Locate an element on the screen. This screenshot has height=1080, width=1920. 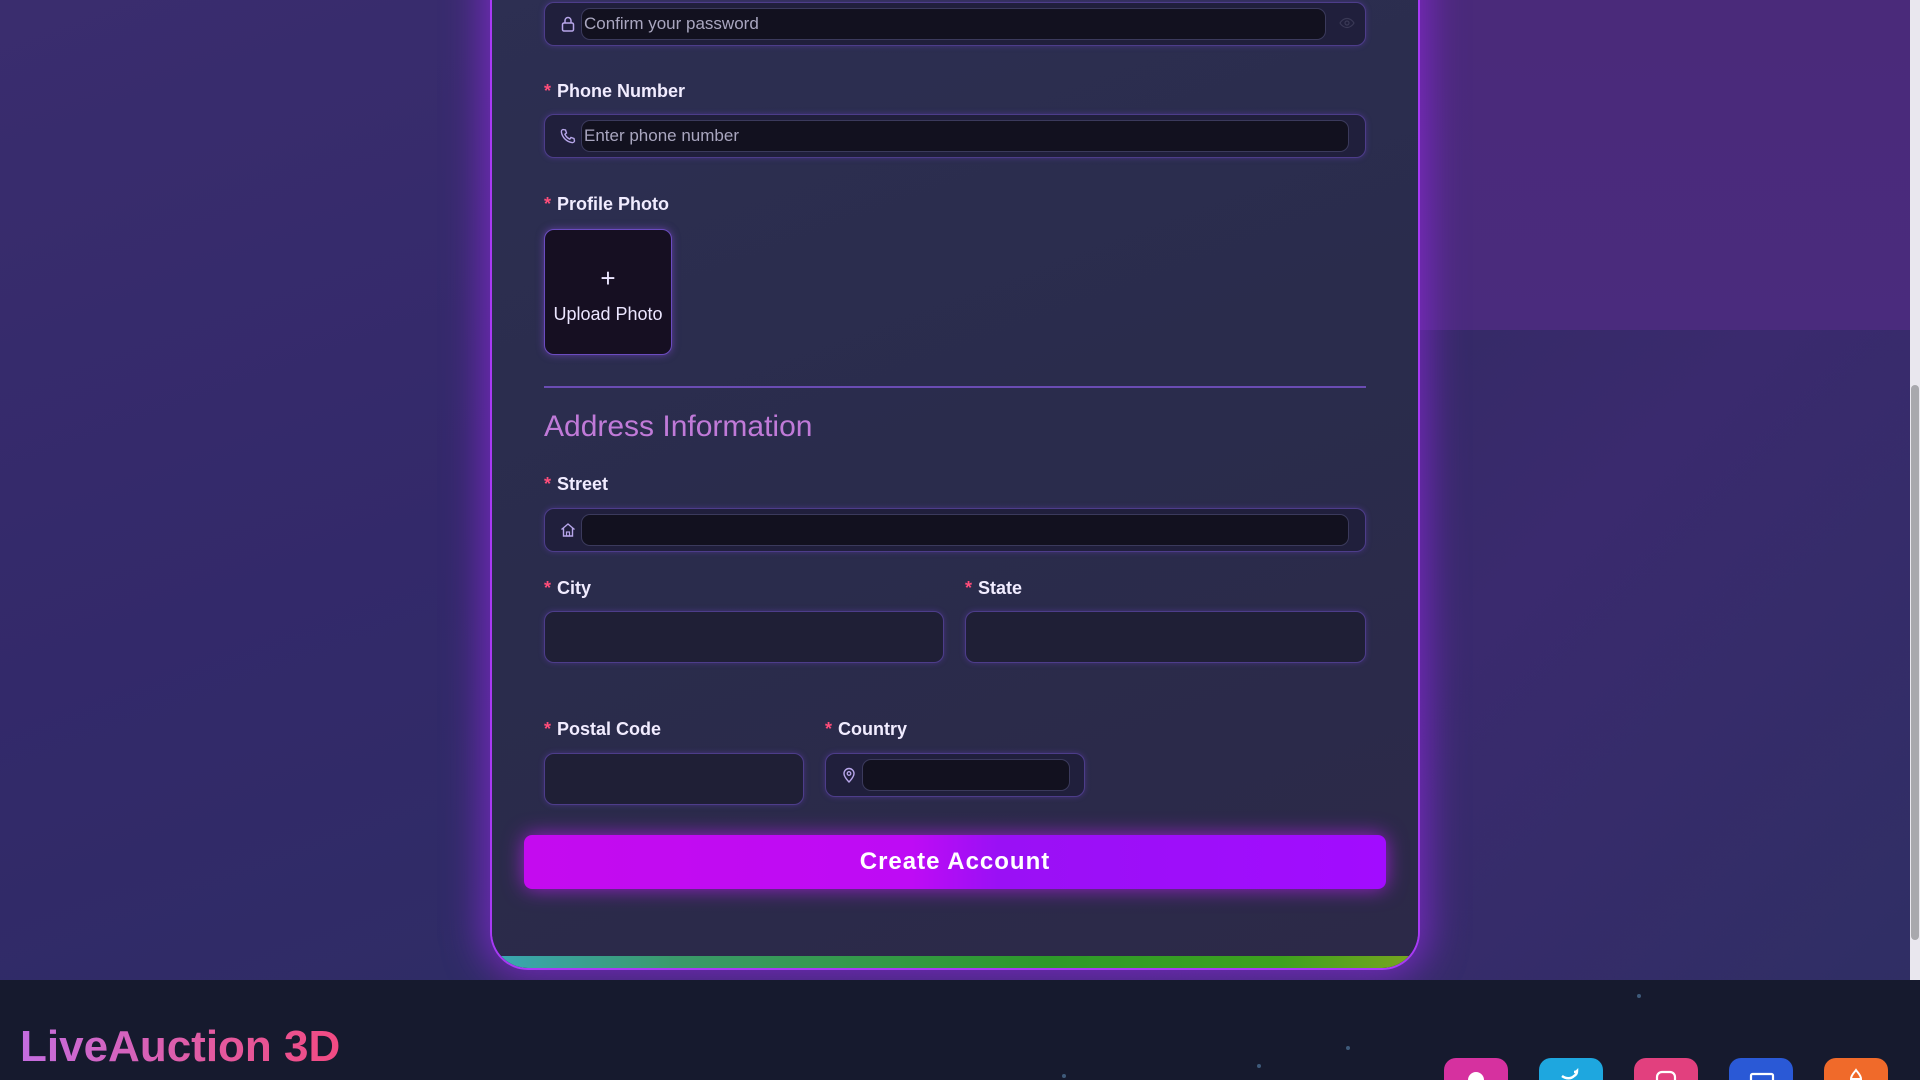
phone-label: * Phone Number is located at coordinates (614, 91).